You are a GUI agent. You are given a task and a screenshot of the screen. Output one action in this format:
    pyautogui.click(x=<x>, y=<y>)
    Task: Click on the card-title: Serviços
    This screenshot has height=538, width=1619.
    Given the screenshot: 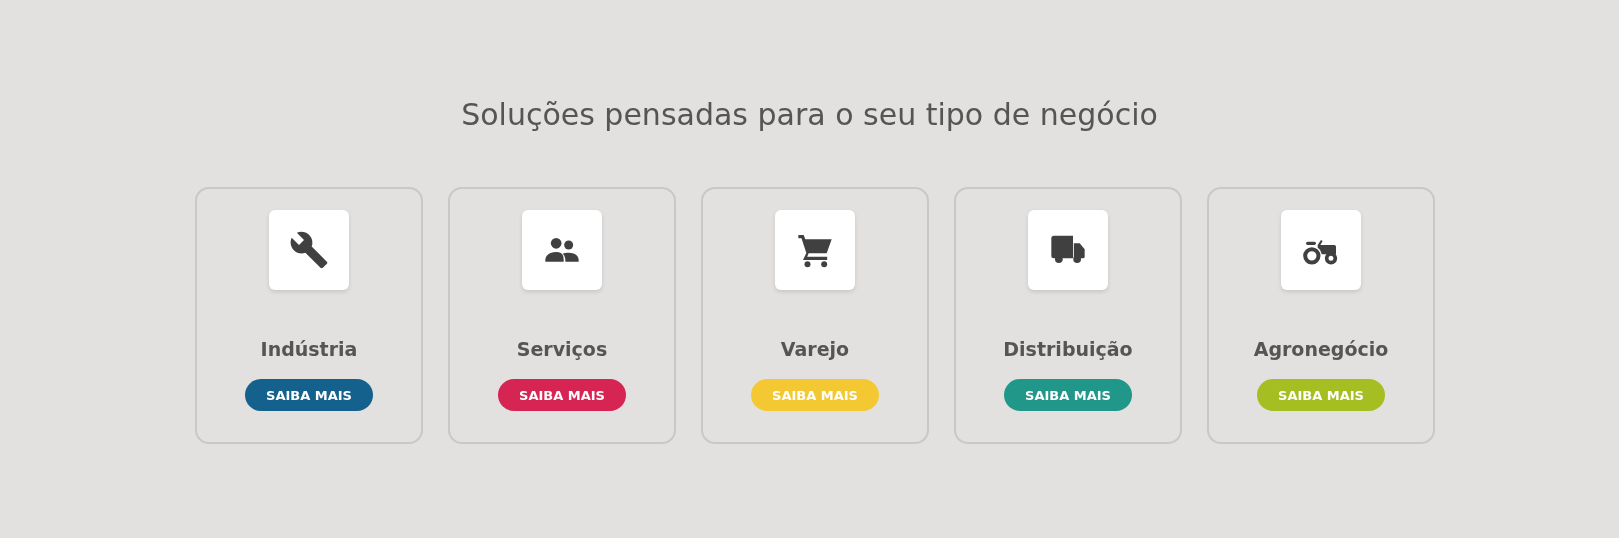 What is the action you would take?
    pyautogui.click(x=562, y=349)
    